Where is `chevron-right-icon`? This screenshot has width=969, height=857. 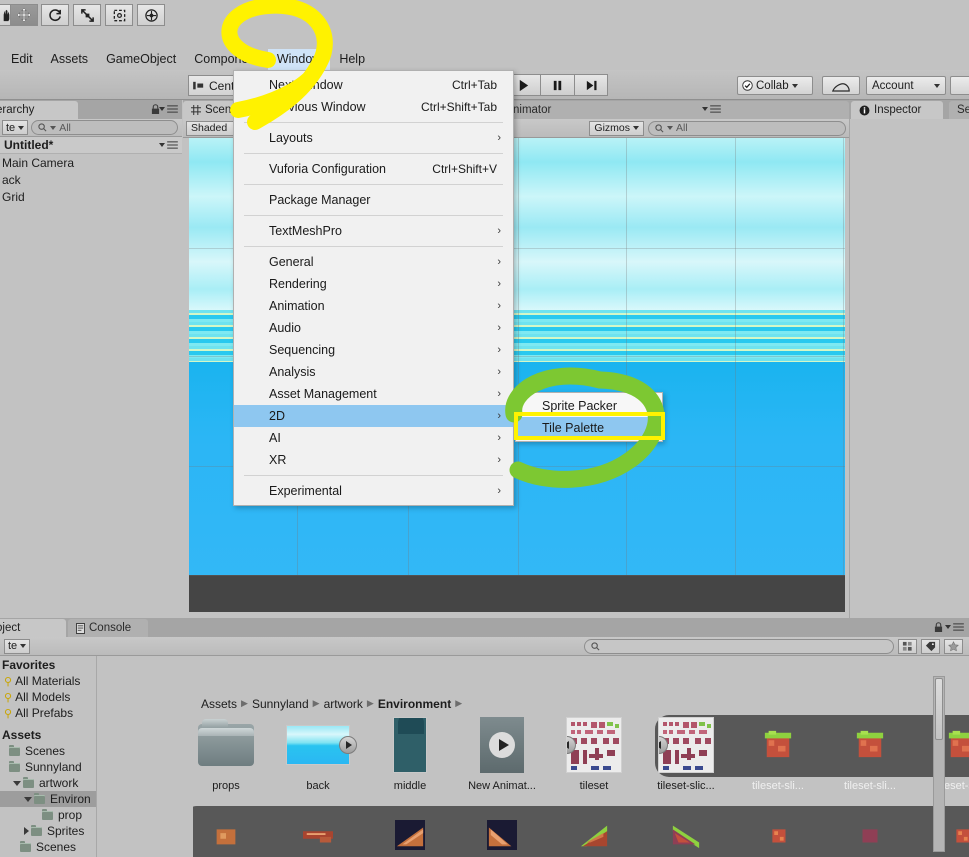 chevron-right-icon is located at coordinates (26, 831).